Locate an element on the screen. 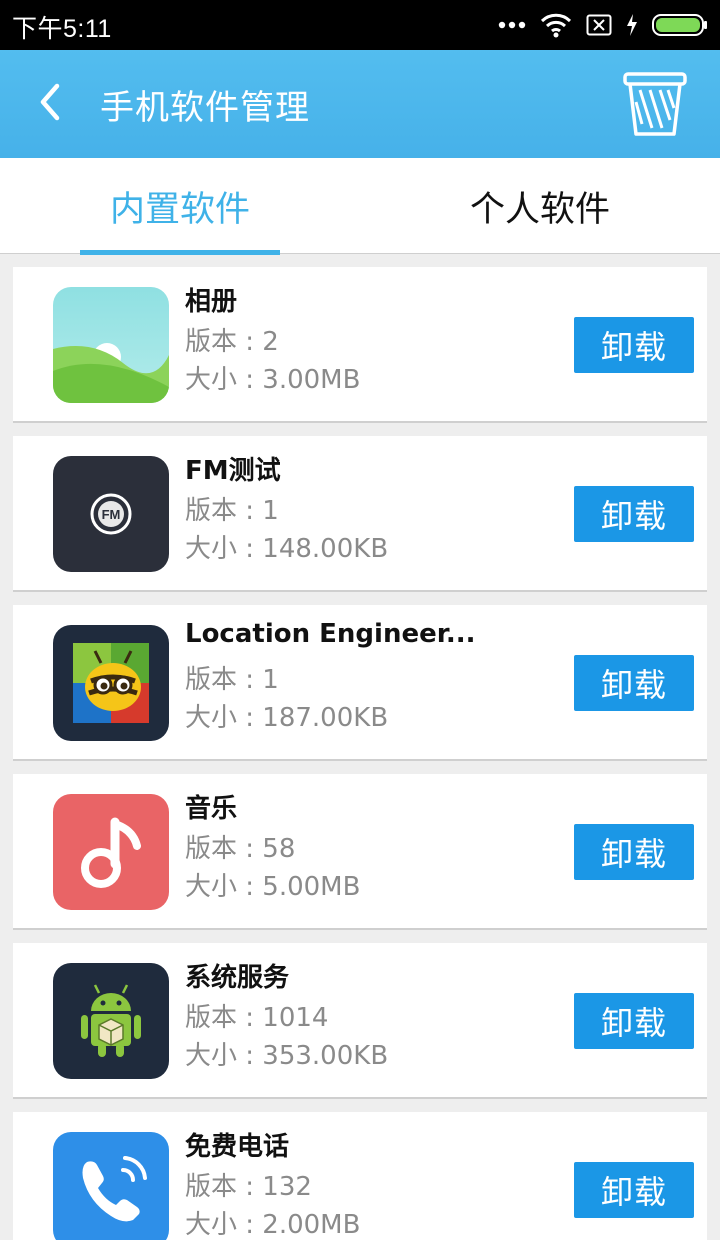 The image size is (720, 1240). tab-bar: 内置软件 个人软件 is located at coordinates (360, 206).